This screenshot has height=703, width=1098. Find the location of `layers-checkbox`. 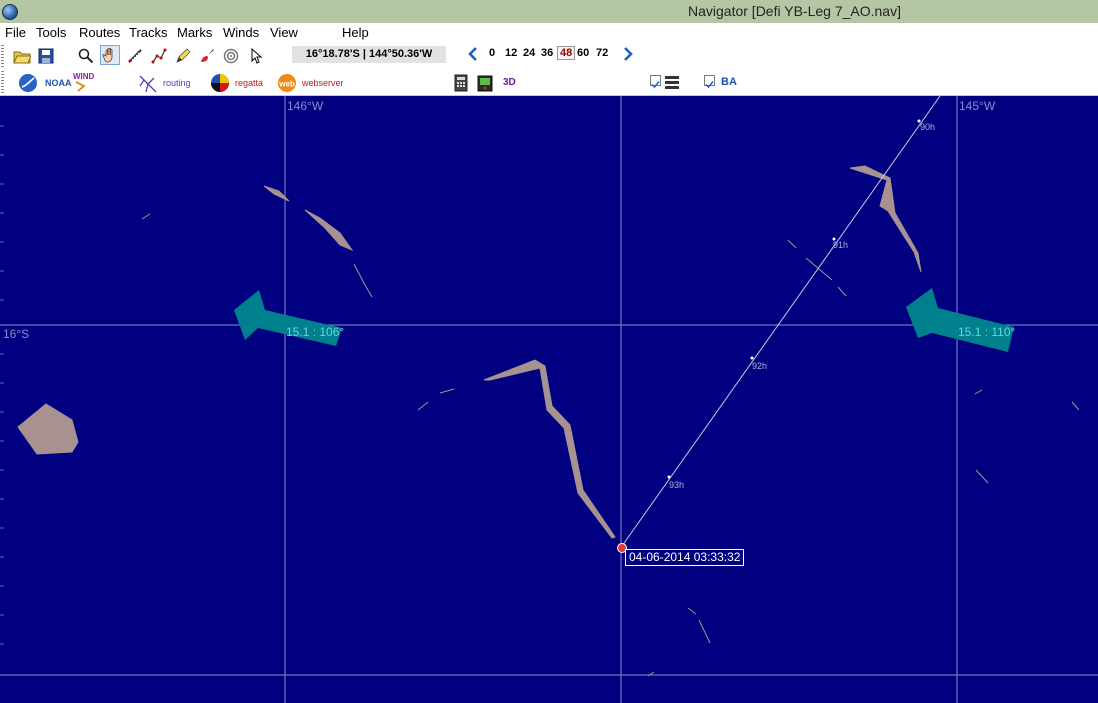

layers-checkbox is located at coordinates (655, 82).